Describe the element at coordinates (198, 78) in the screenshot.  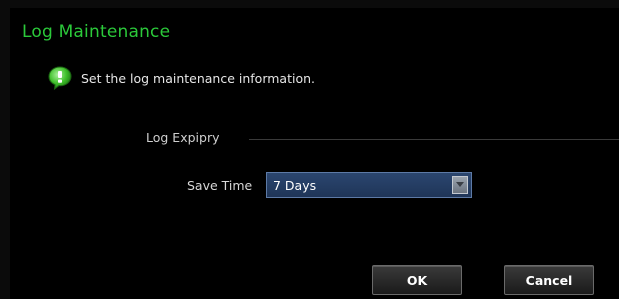
I see `info-text: Set the log maintenance information.` at that location.